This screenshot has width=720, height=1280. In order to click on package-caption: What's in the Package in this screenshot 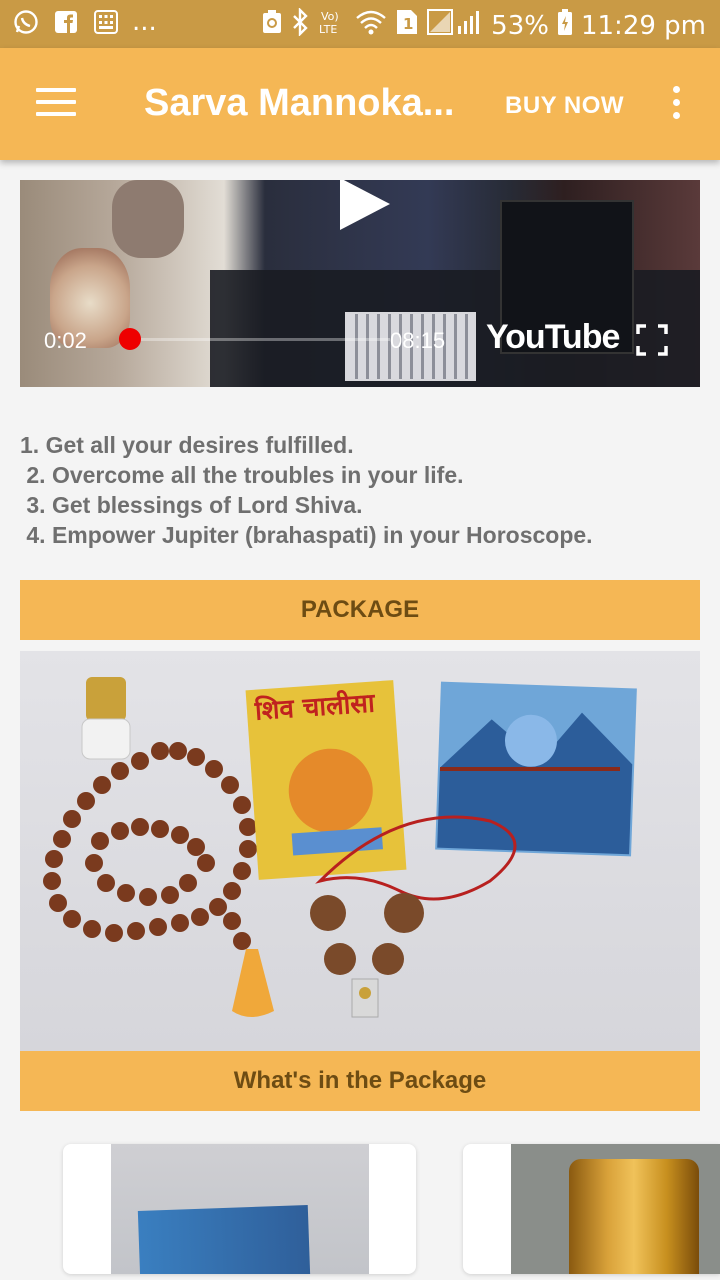, I will do `click(360, 1081)`.